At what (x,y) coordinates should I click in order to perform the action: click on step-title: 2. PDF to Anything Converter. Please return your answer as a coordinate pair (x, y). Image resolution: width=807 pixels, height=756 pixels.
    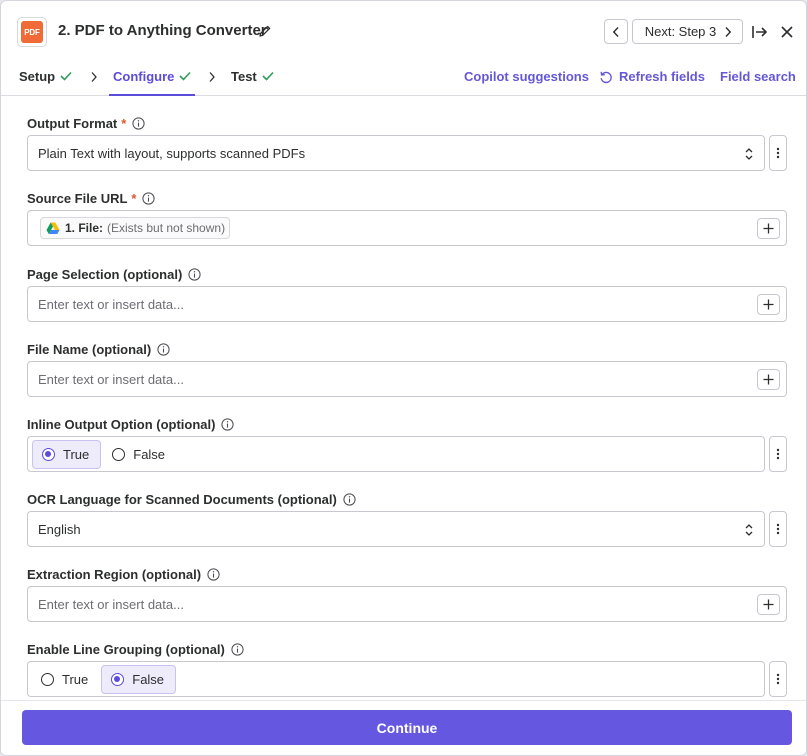
    Looking at the image, I should click on (162, 30).